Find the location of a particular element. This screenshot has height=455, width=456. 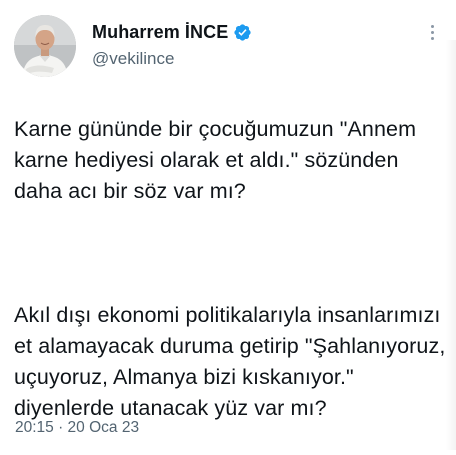

author-name-row: Muharrem İNCE is located at coordinates (172, 32).